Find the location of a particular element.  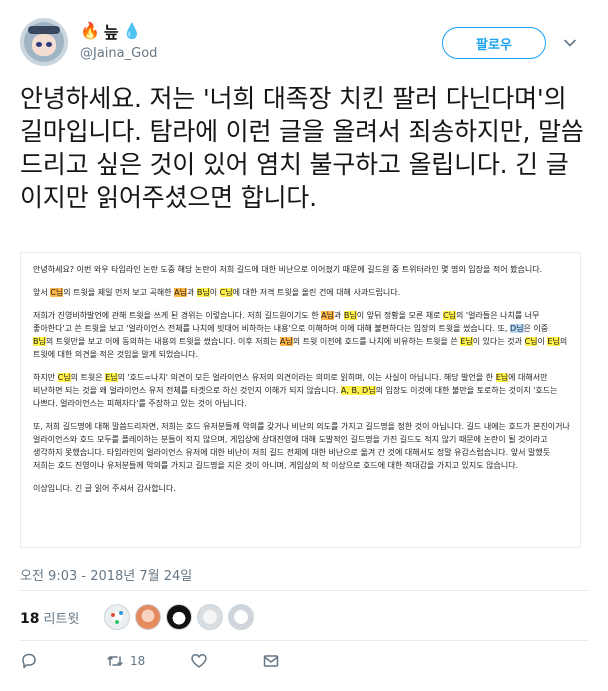

divider-top is located at coordinates (304, 590).